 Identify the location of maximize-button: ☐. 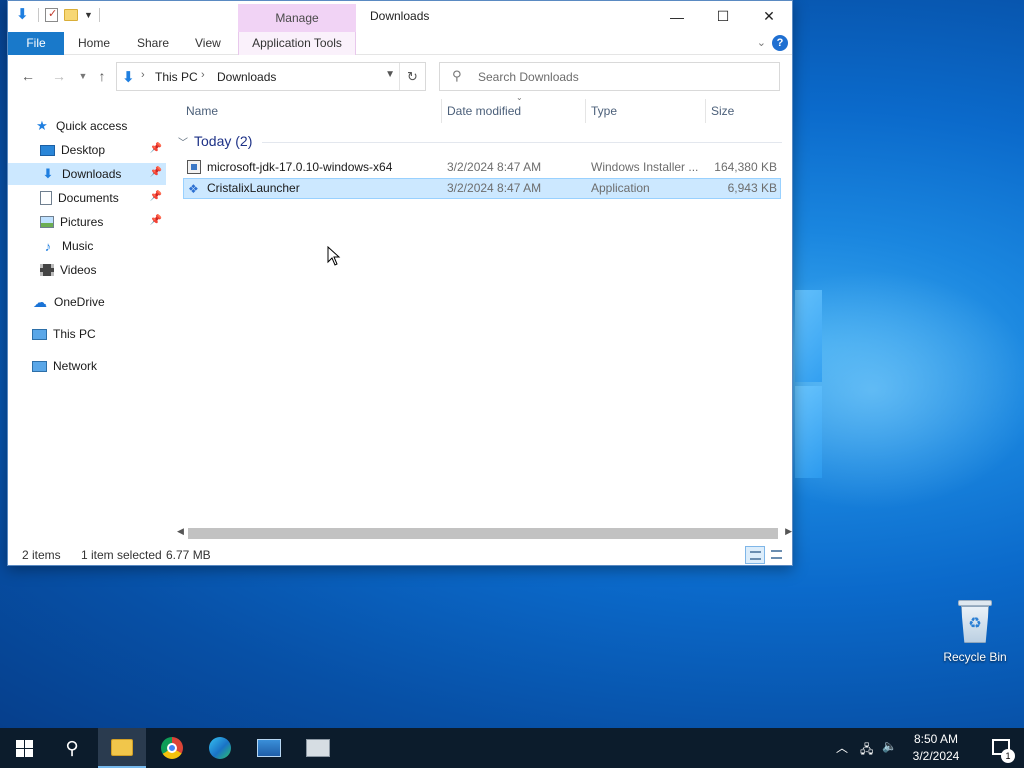
(723, 16).